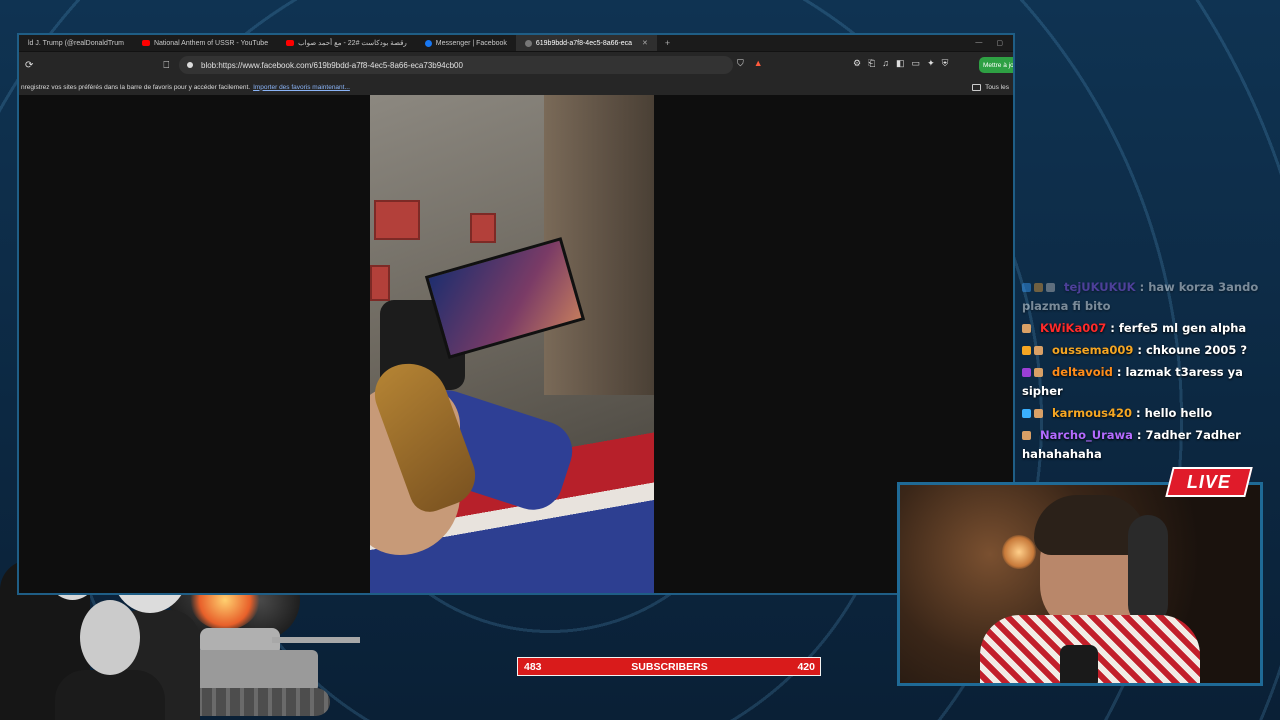 The height and width of the screenshot is (720, 1280). I want to click on live-label: LIVE, so click(1208, 481).